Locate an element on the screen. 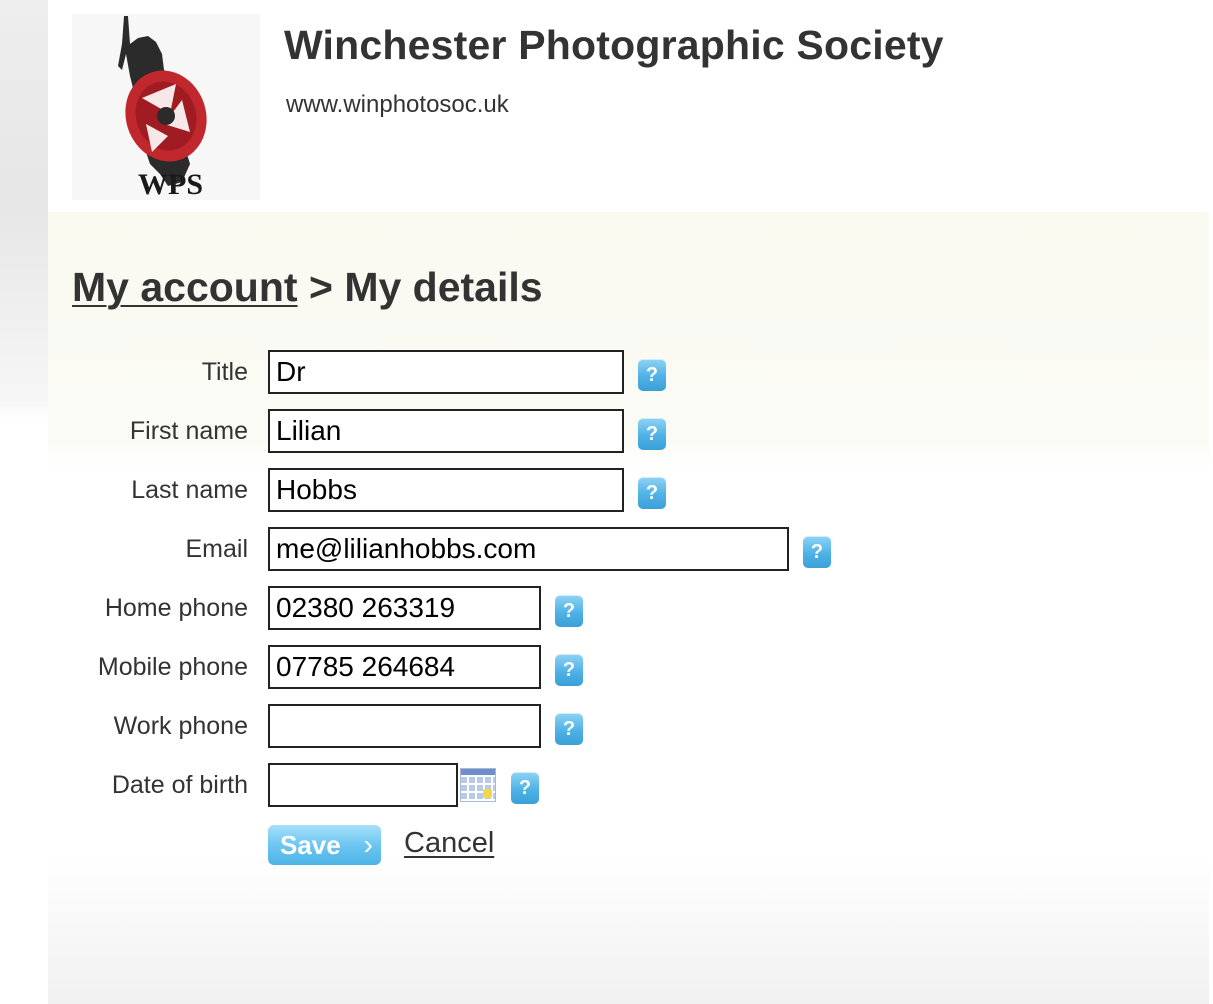 This screenshot has height=1004, width=1213. last-name-help-icon: ? is located at coordinates (652, 493).